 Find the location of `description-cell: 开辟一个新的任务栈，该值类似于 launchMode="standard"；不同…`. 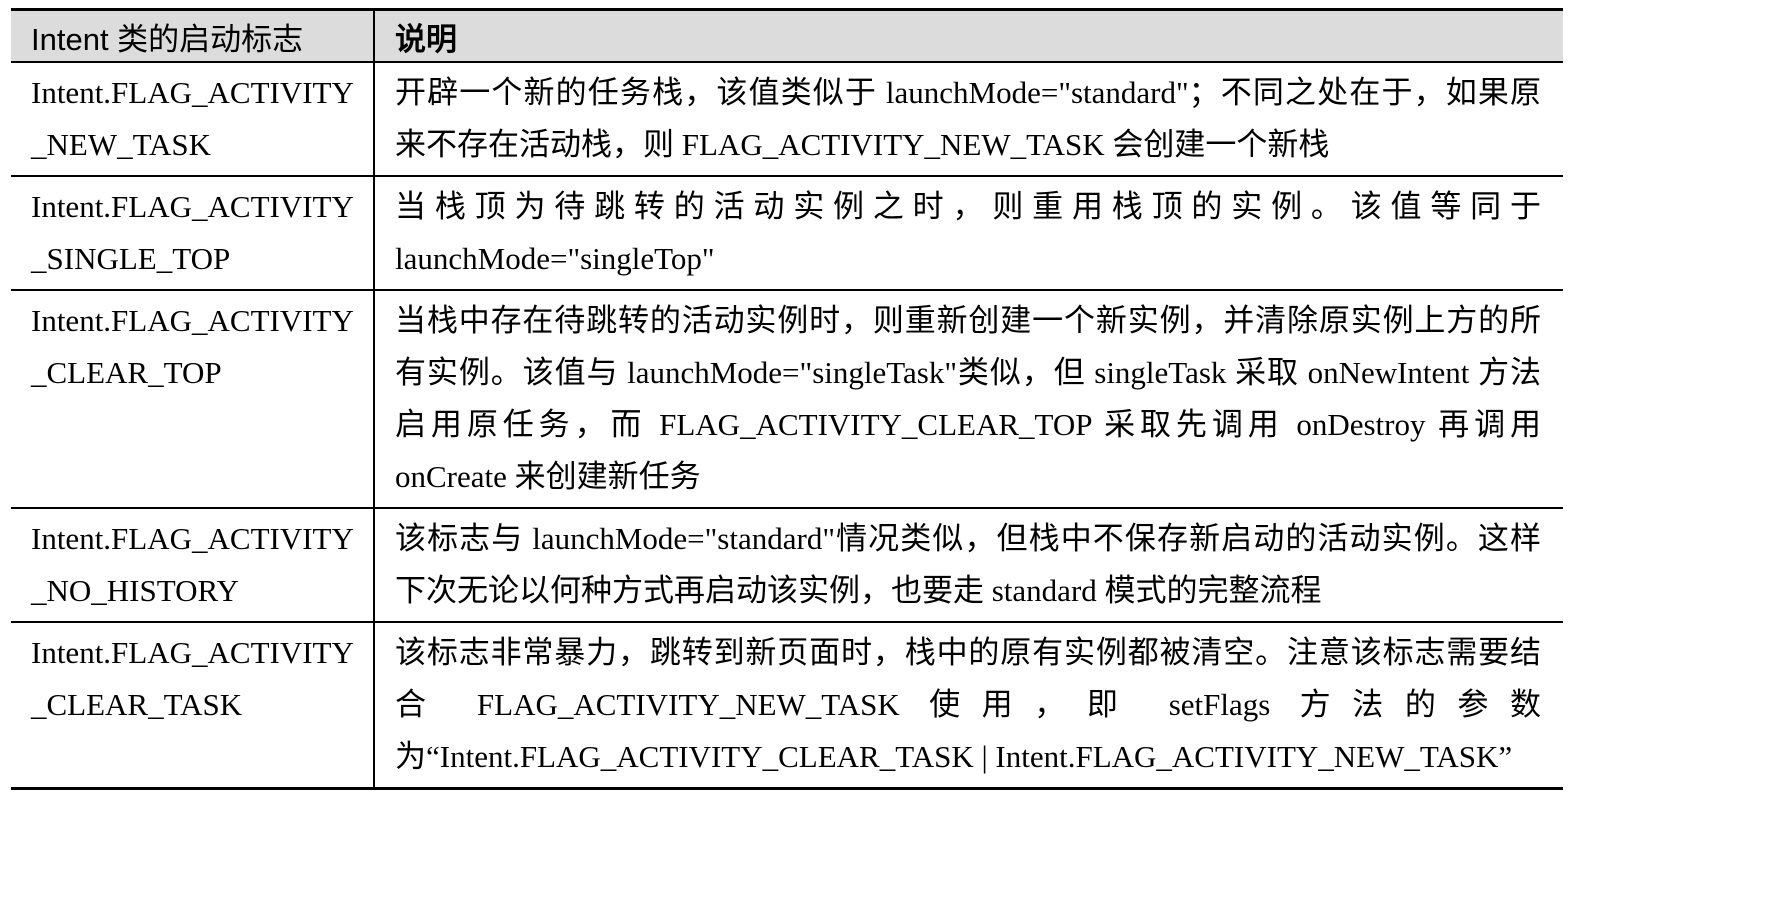

description-cell: 开辟一个新的任务栈，该值类似于 launchMode="standard"；不同… is located at coordinates (968, 119).